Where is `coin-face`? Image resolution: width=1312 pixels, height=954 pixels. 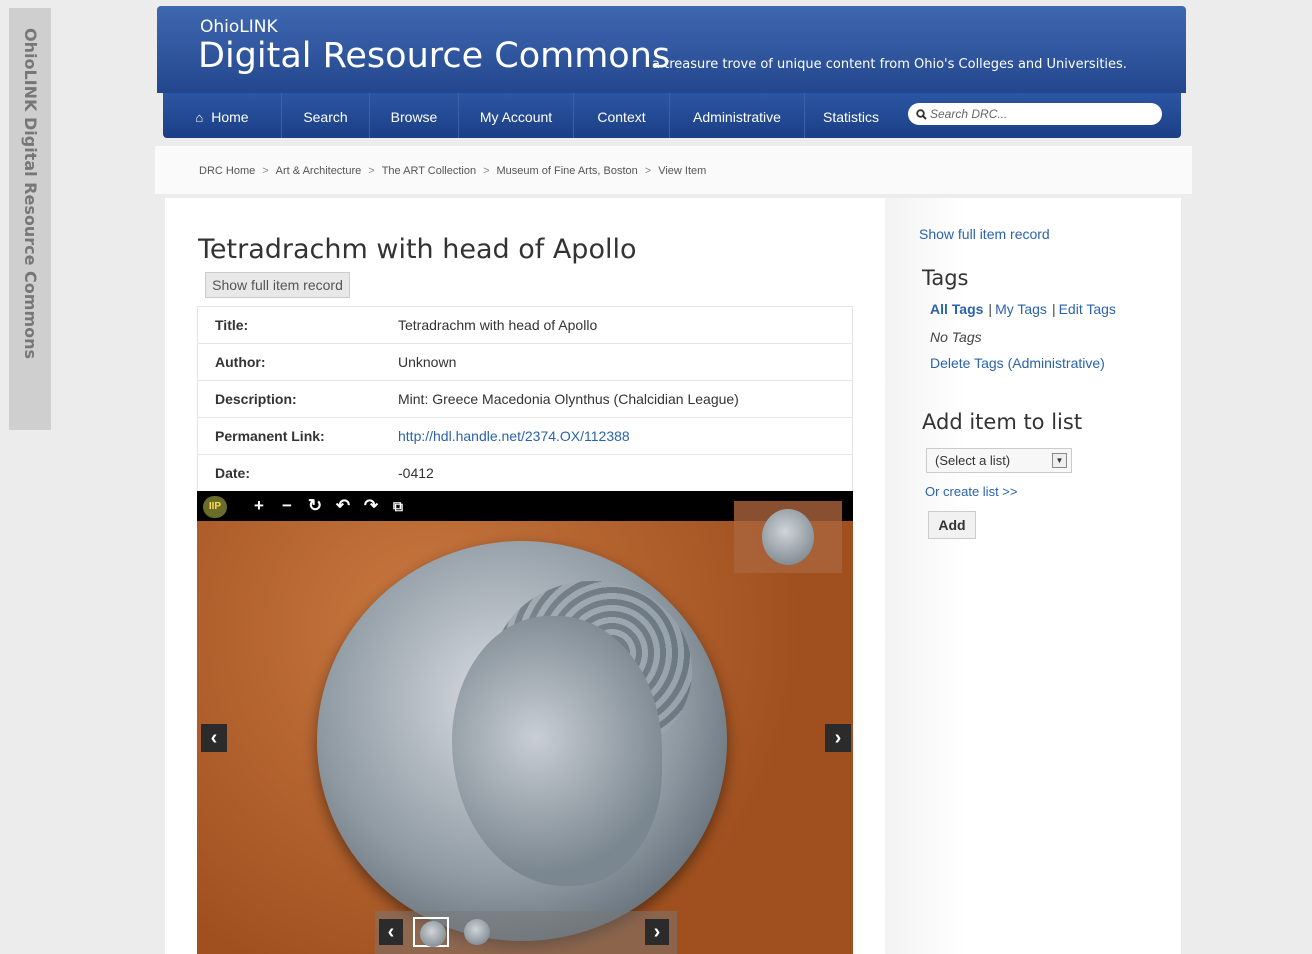 coin-face is located at coordinates (557, 751).